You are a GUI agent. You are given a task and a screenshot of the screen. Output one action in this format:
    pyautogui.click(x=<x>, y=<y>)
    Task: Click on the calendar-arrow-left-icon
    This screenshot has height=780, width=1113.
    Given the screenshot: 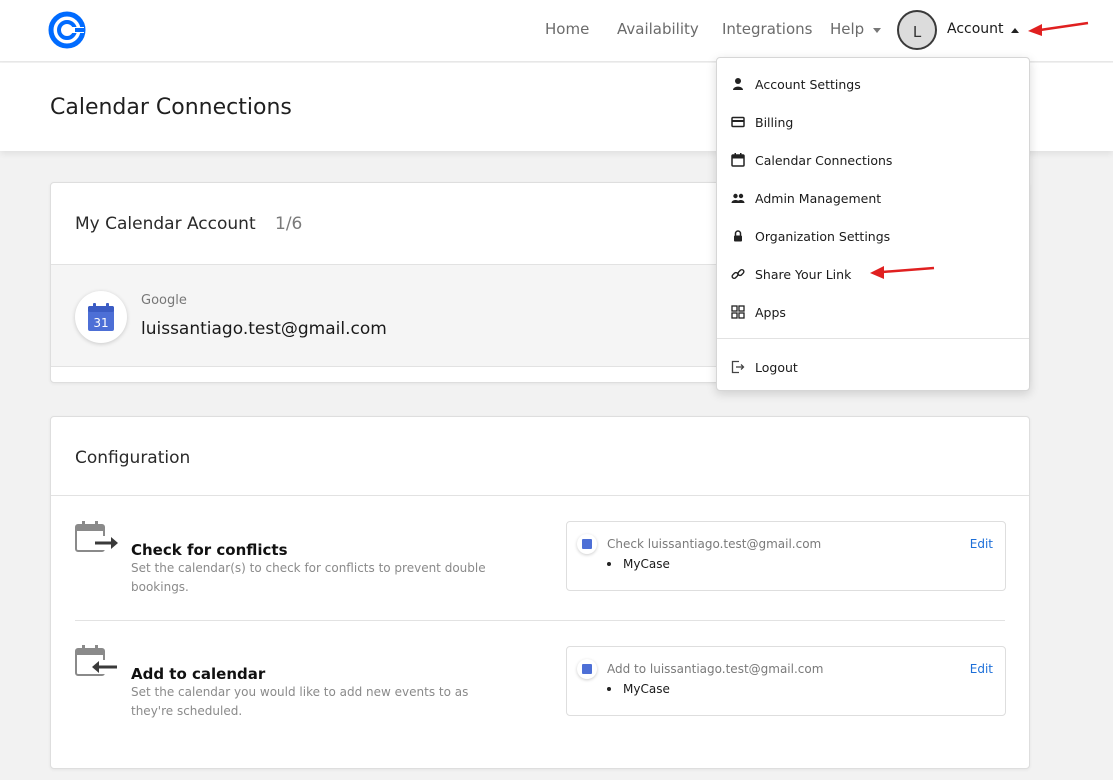 What is the action you would take?
    pyautogui.click(x=96, y=660)
    